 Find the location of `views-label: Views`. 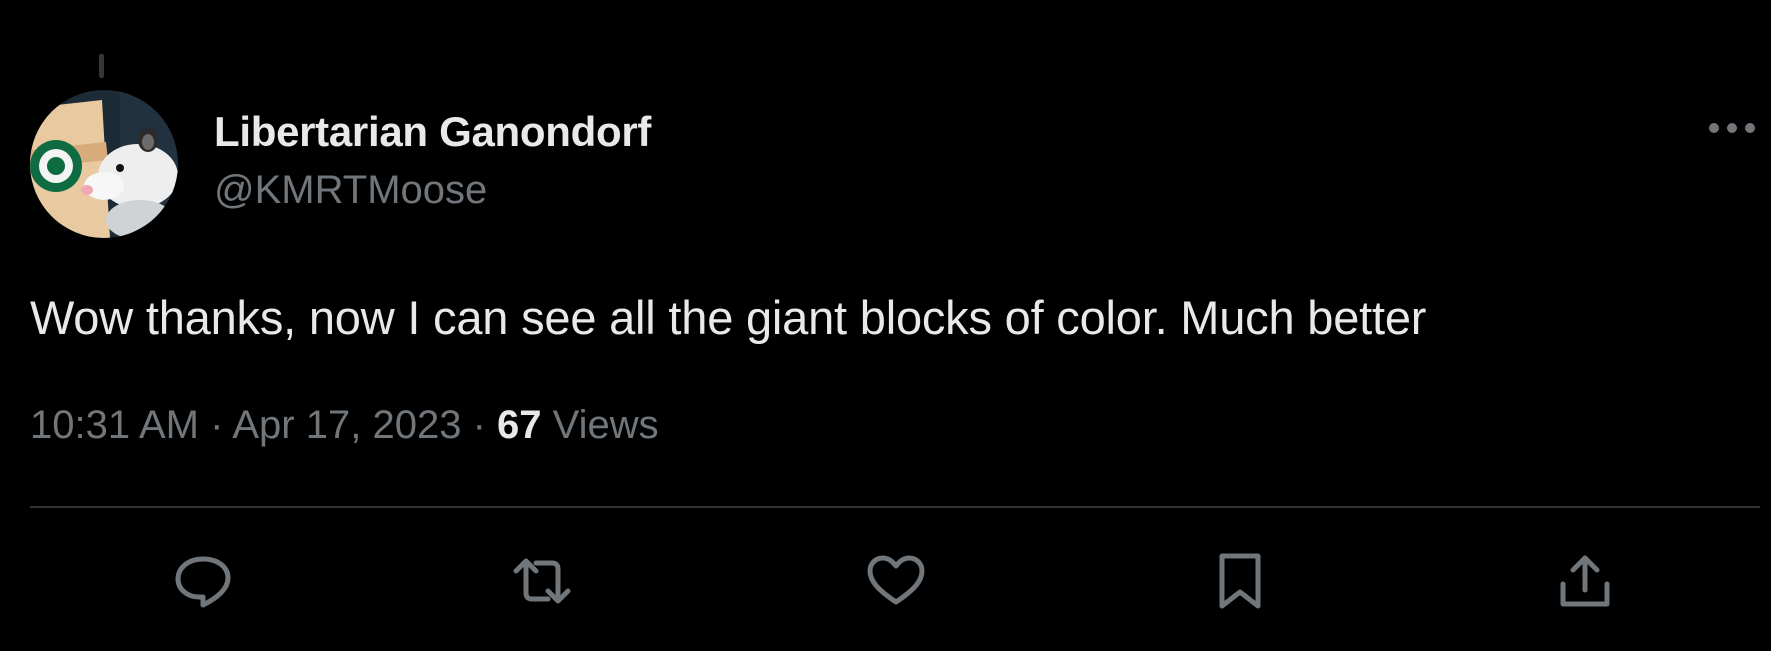

views-label: Views is located at coordinates (606, 425).